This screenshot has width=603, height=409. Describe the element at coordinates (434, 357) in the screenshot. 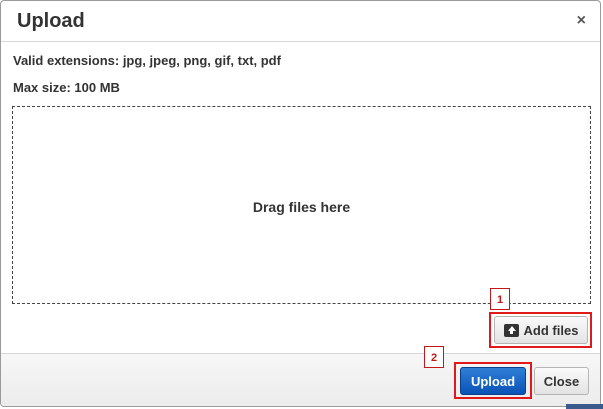

I see `annotation-marker-2: 2` at that location.